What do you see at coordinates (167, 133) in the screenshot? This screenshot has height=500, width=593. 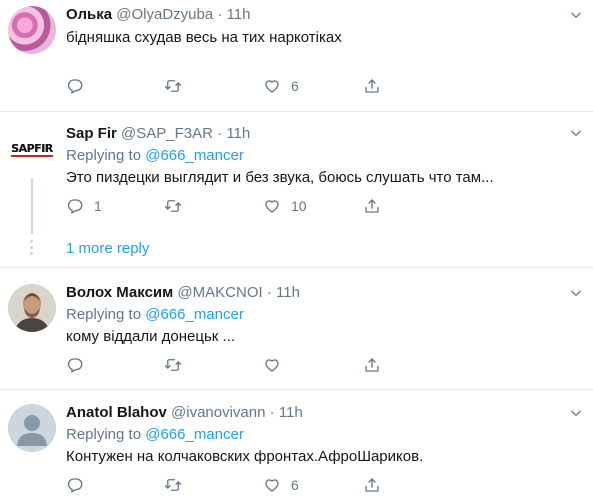 I see `user-handle: @SAP_F3AR` at bounding box center [167, 133].